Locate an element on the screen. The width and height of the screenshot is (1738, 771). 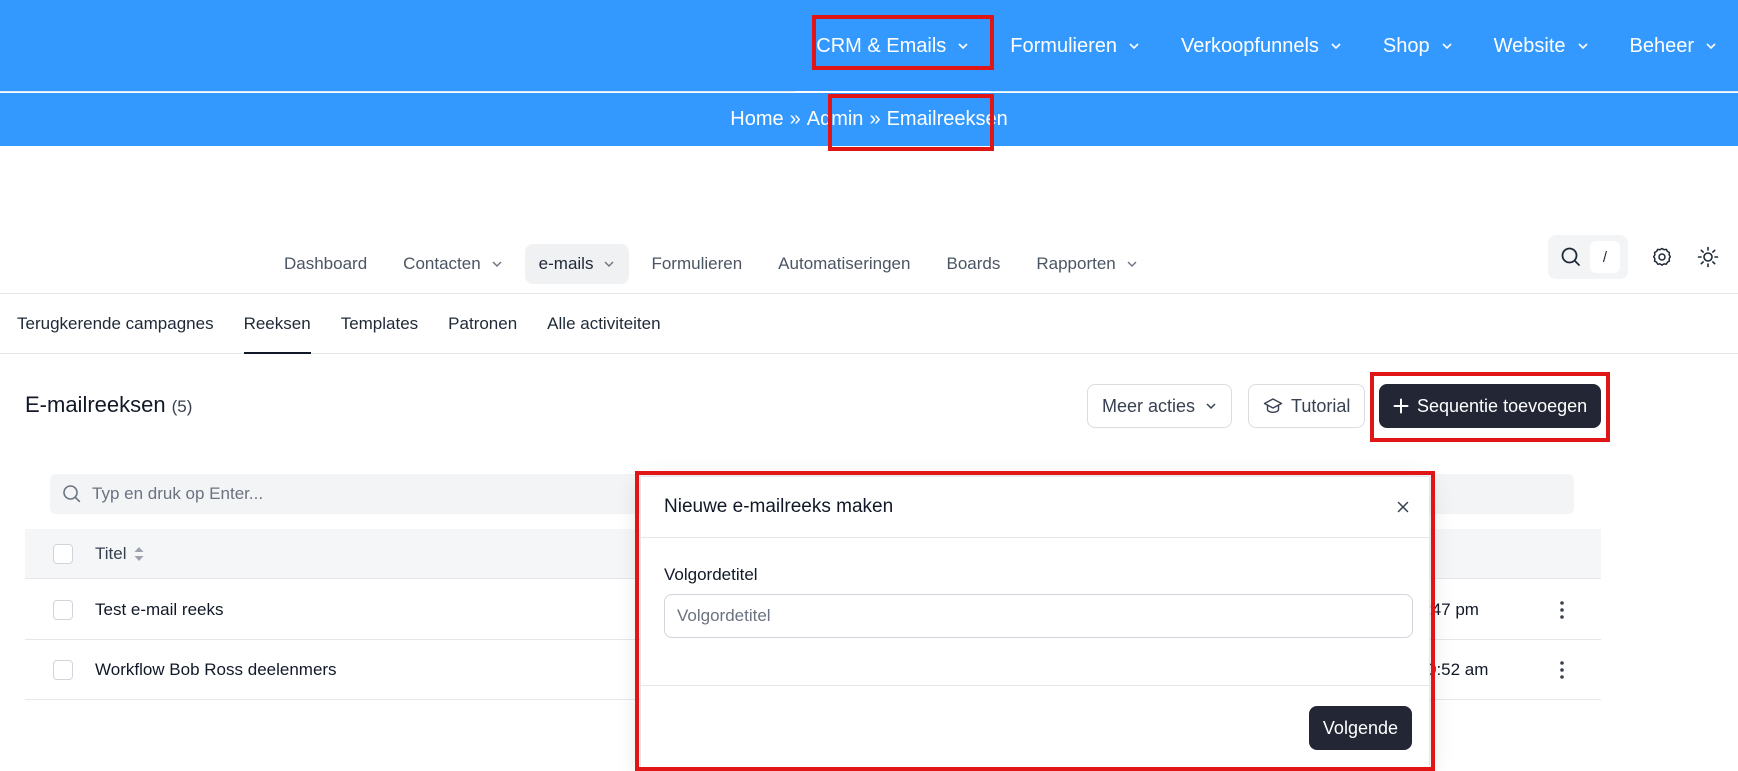
breadcrumb: Home » Admin » Emailreeksen is located at coordinates (868, 119).